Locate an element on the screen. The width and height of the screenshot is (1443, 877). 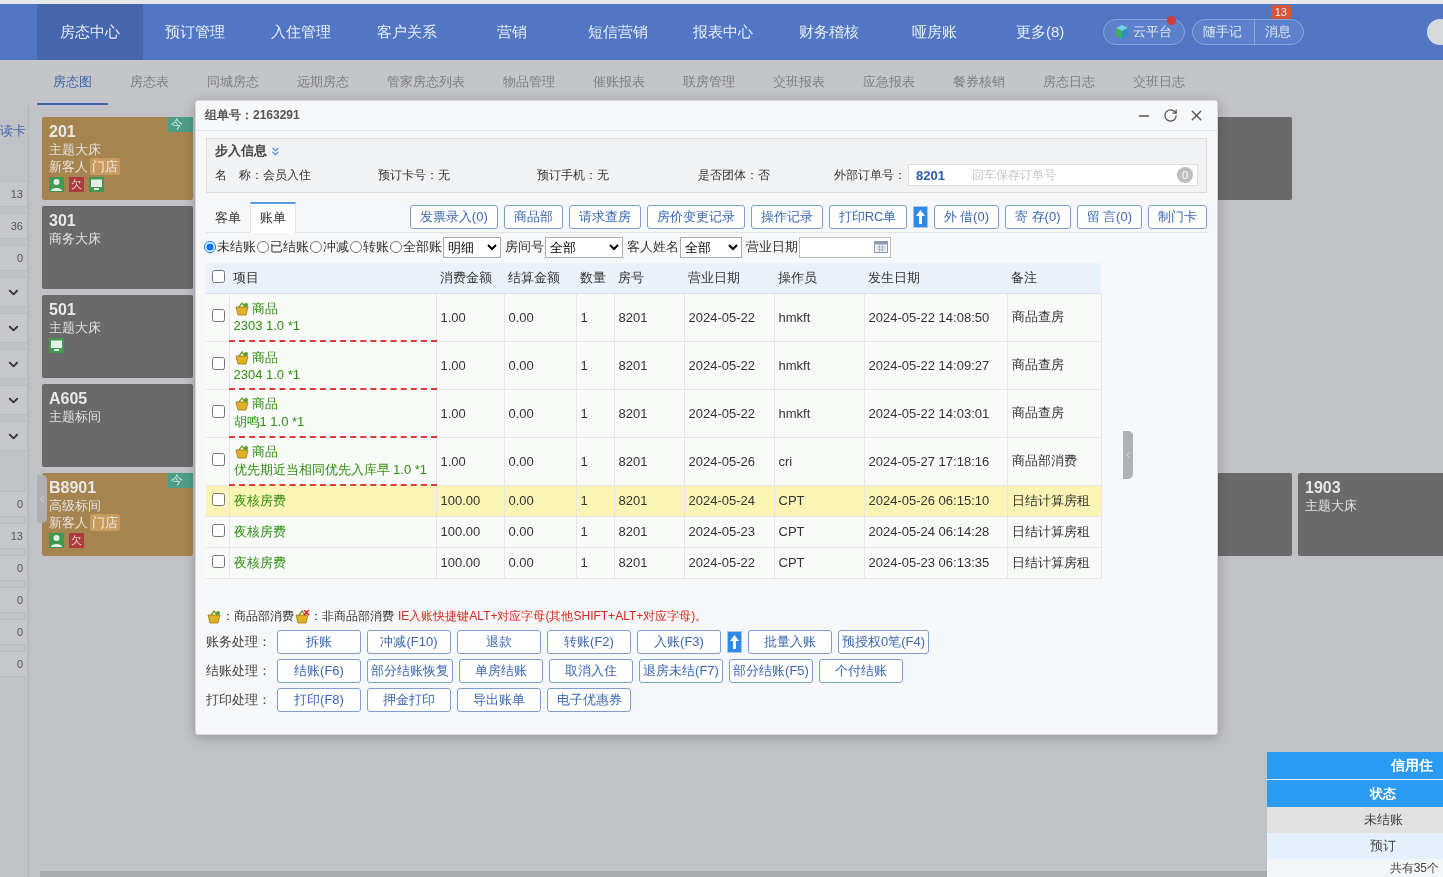
count-box: 0 is located at coordinates (14, 568).